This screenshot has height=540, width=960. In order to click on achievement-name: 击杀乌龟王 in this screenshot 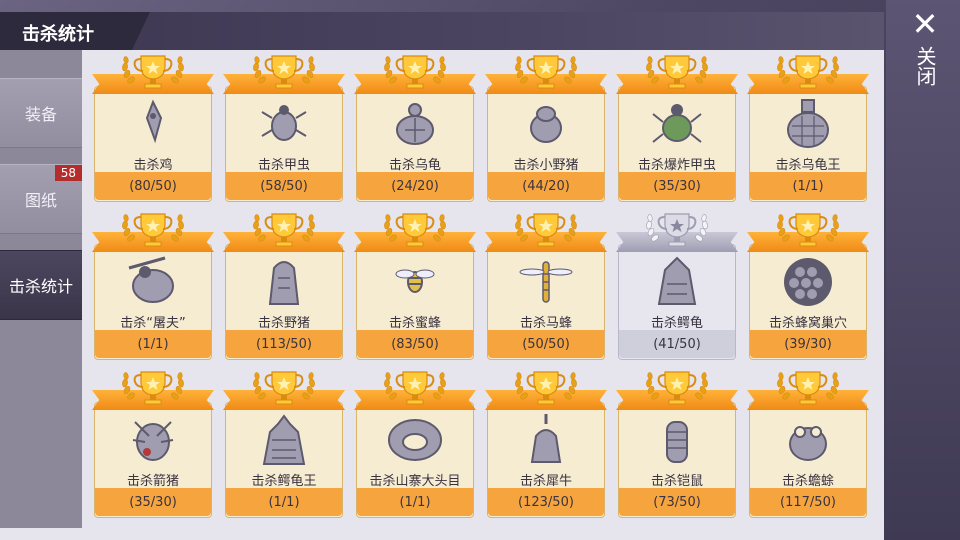, I will do `click(808, 165)`.